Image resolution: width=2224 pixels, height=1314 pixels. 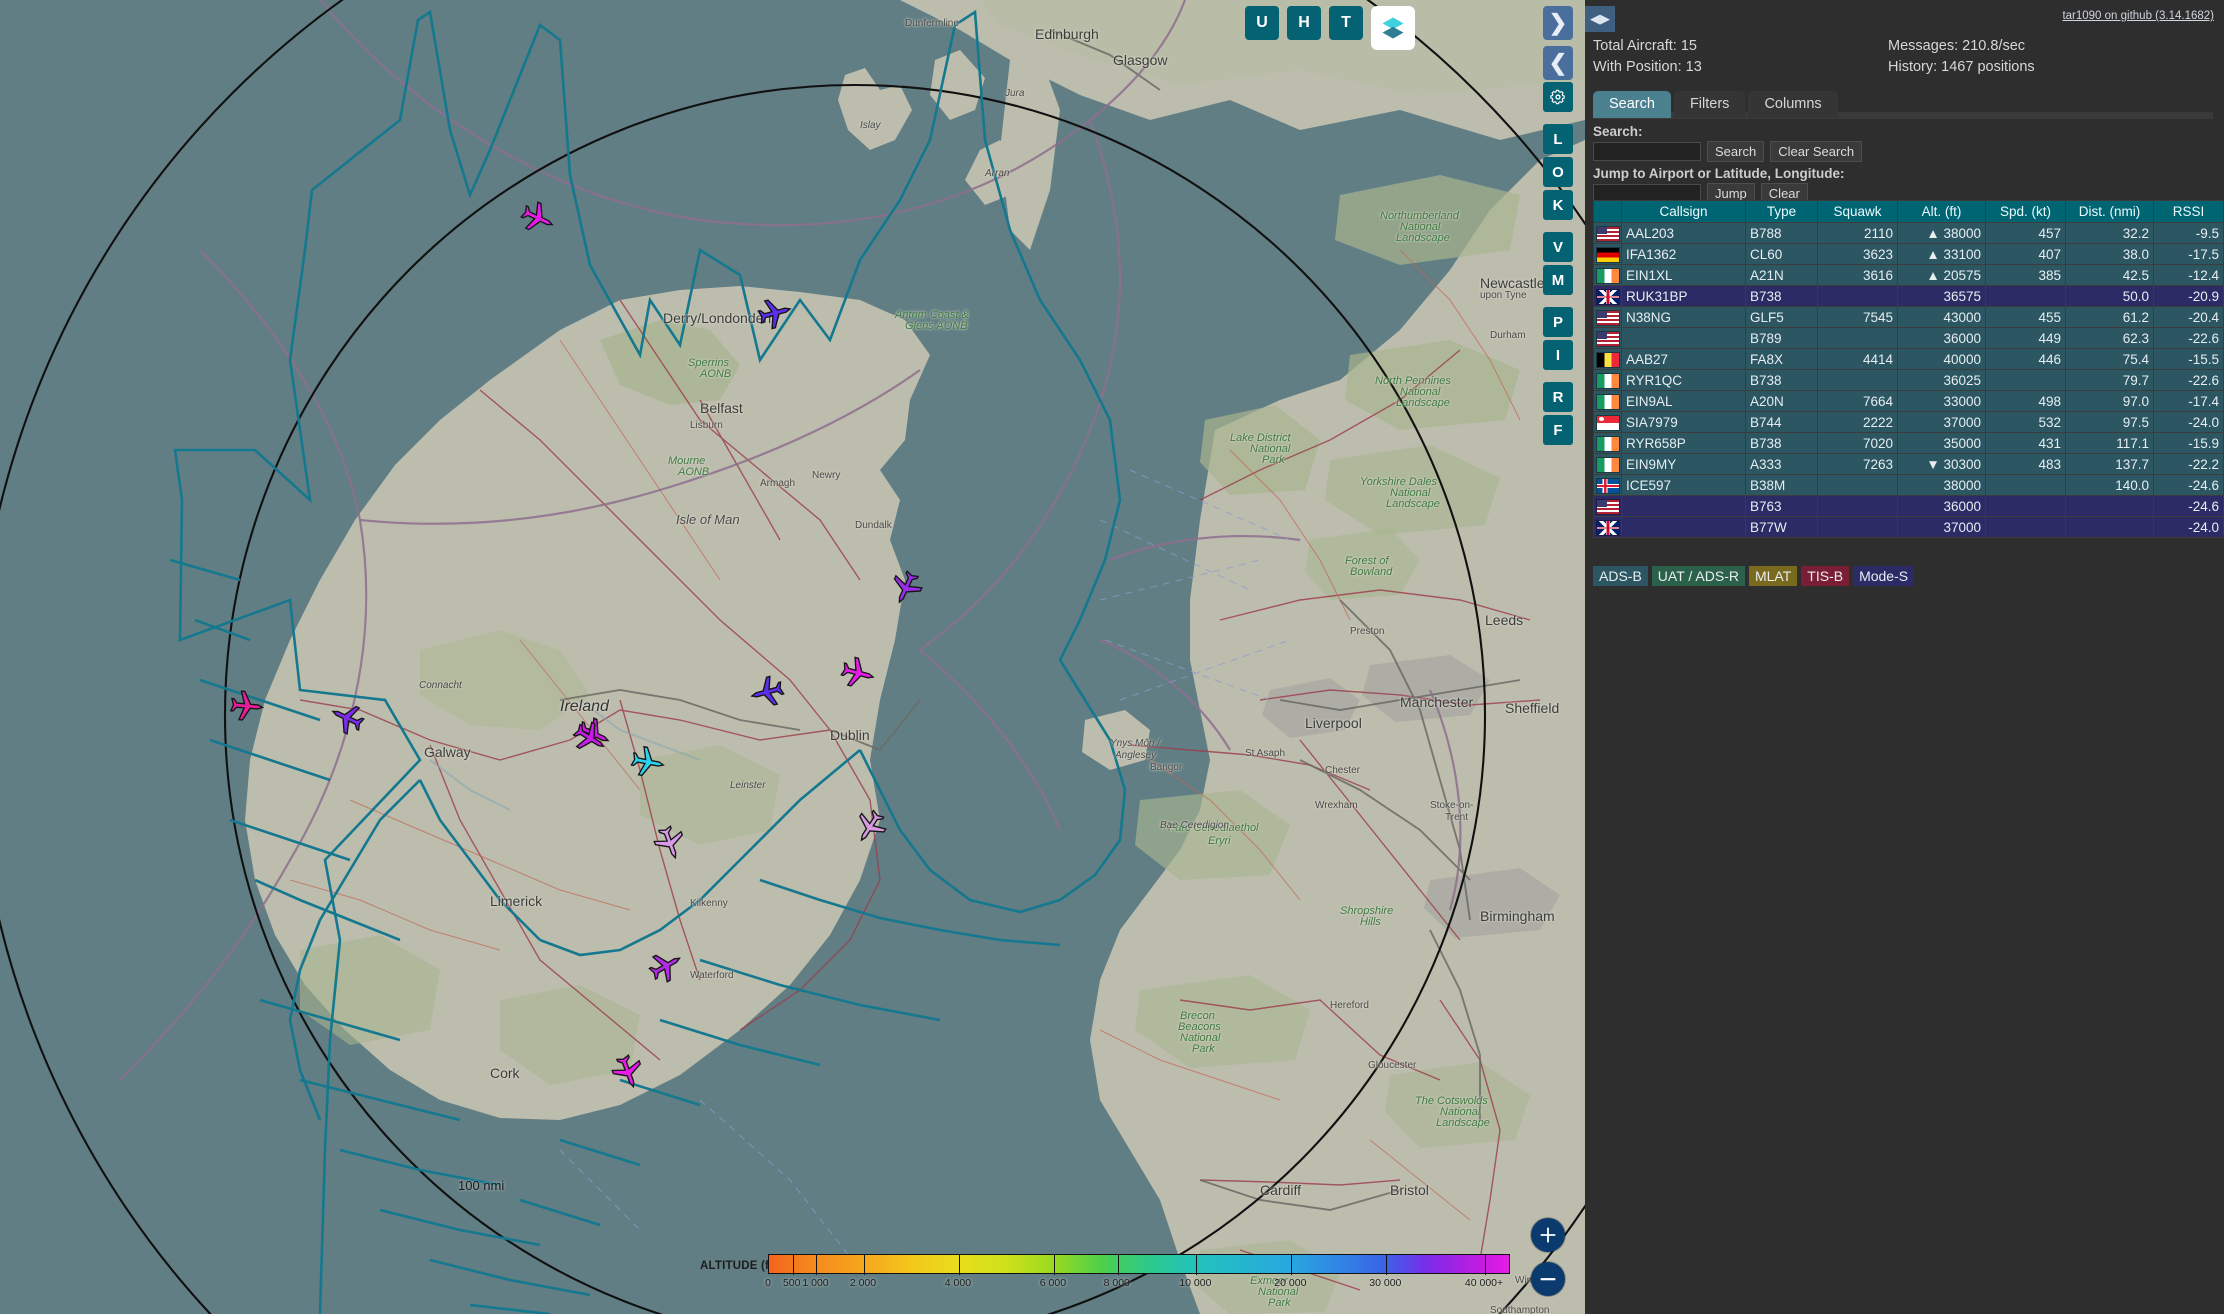 What do you see at coordinates (1683, 401) in the screenshot?
I see `row-callsign: EIN9AL` at bounding box center [1683, 401].